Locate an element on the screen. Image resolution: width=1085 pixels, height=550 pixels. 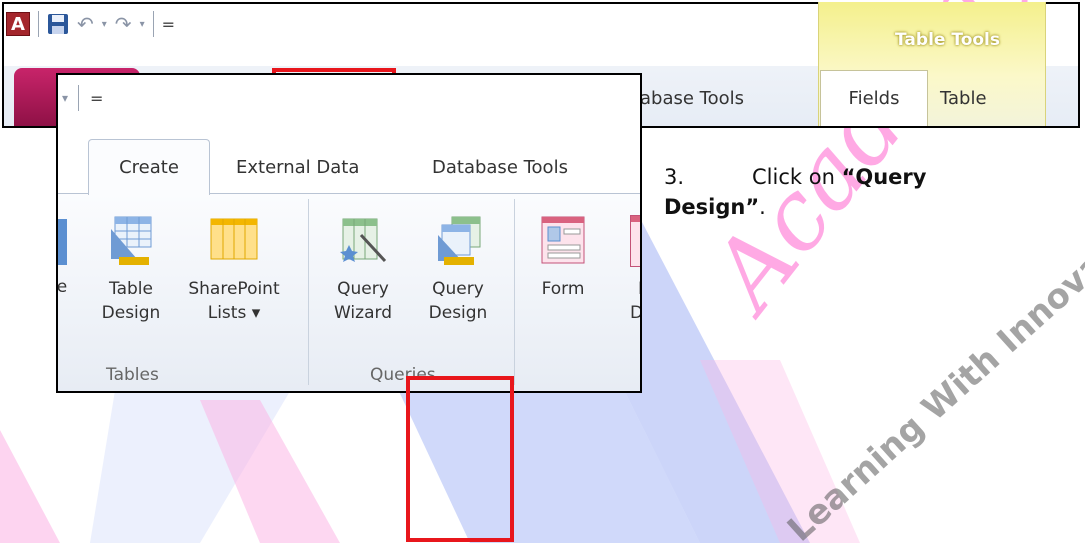
redo-dropdown-icon: ▾ is located at coordinates (142, 24).